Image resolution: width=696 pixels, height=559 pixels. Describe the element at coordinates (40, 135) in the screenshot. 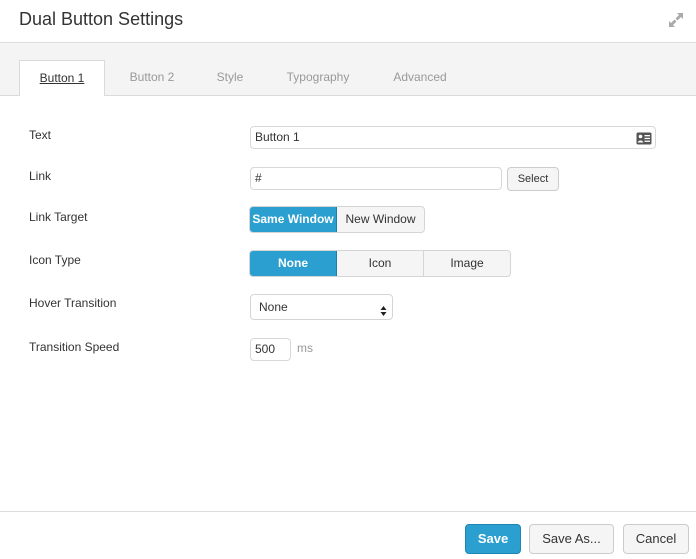

I see `text-label: Text` at that location.